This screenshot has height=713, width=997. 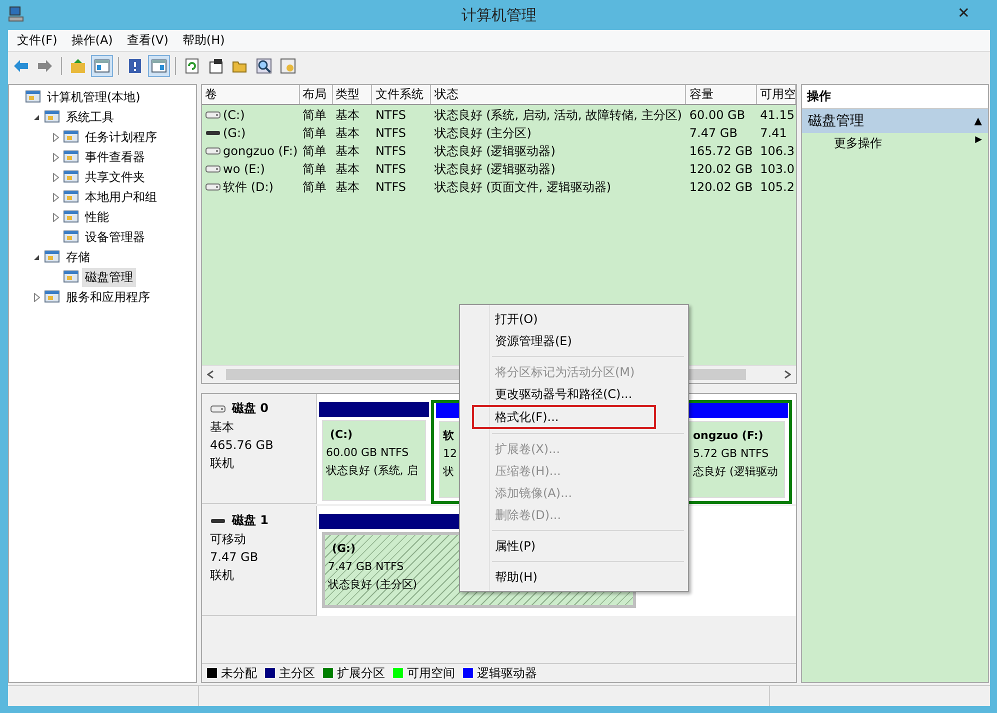 I want to click on legend-label: 扩展分区, so click(x=361, y=673).